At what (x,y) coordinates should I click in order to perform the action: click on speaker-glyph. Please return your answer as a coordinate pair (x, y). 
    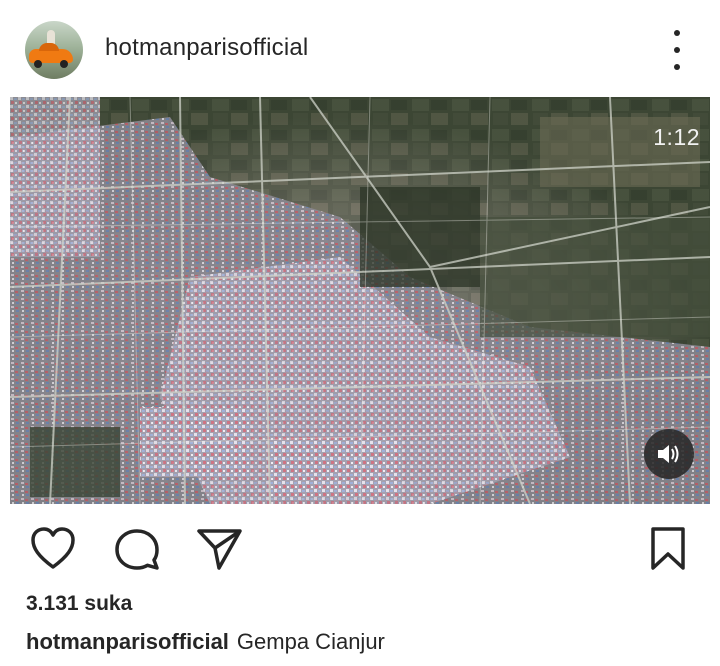
    Looking at the image, I should click on (668, 454).